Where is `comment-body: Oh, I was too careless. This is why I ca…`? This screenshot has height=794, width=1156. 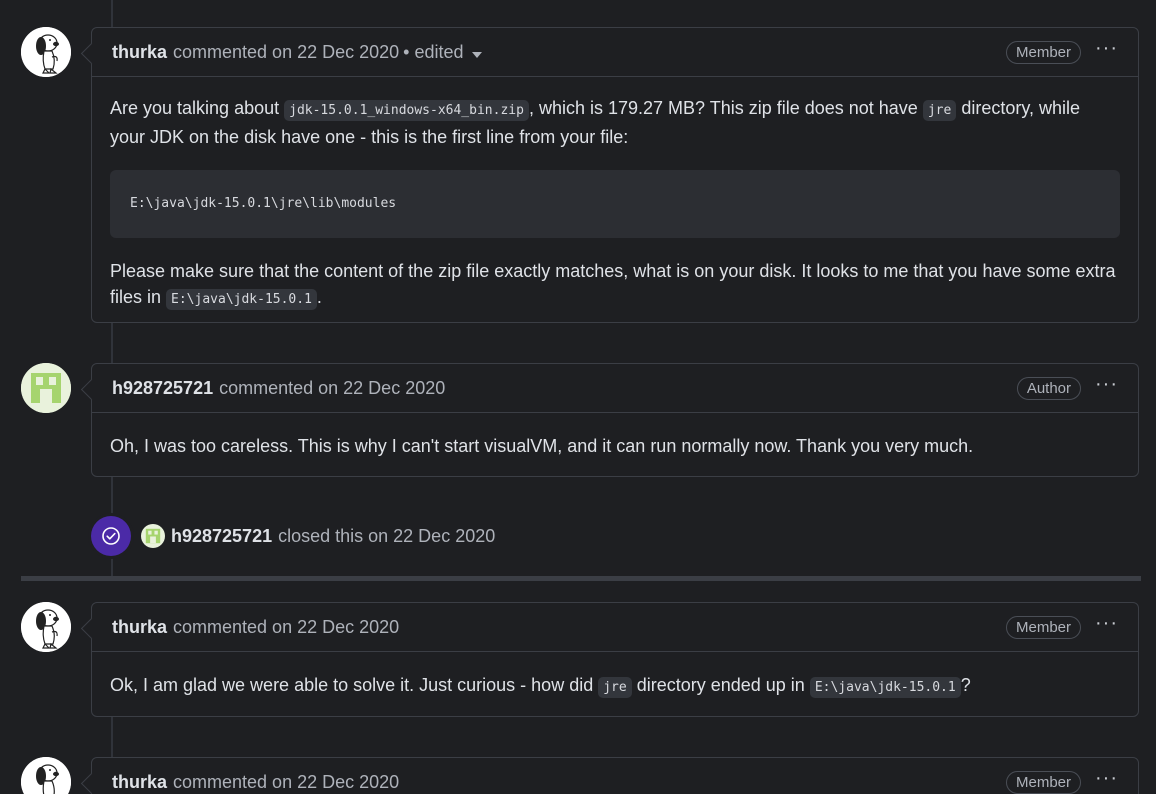
comment-body: Oh, I was too careless. This is why I ca… is located at coordinates (615, 445).